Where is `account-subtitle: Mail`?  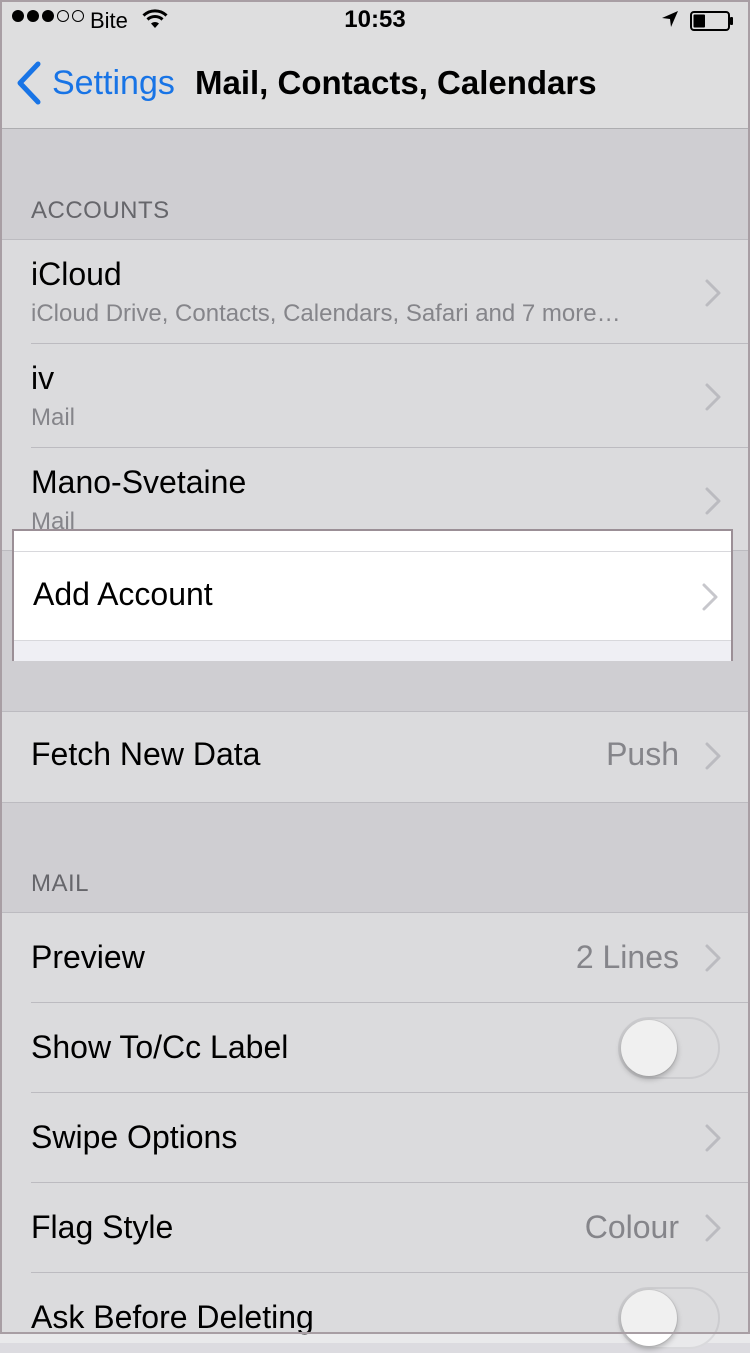
account-subtitle: Mail is located at coordinates (53, 417).